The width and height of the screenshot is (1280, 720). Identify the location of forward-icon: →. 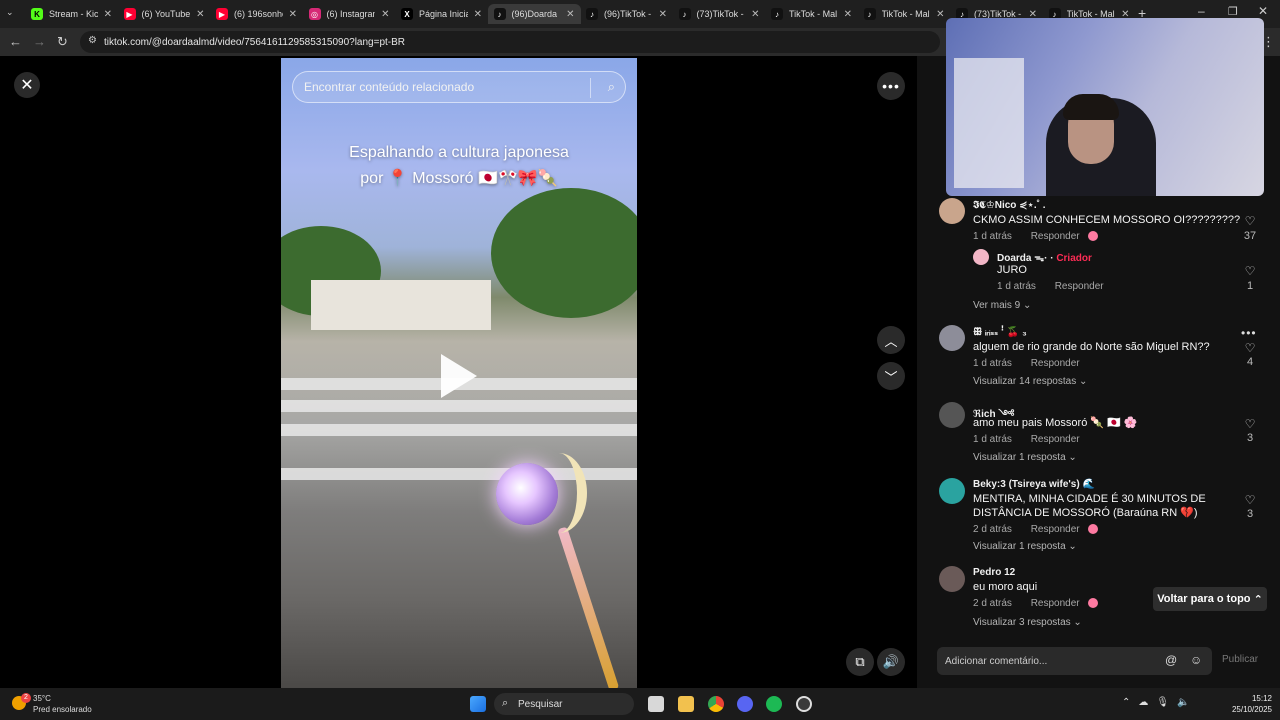
(39, 41).